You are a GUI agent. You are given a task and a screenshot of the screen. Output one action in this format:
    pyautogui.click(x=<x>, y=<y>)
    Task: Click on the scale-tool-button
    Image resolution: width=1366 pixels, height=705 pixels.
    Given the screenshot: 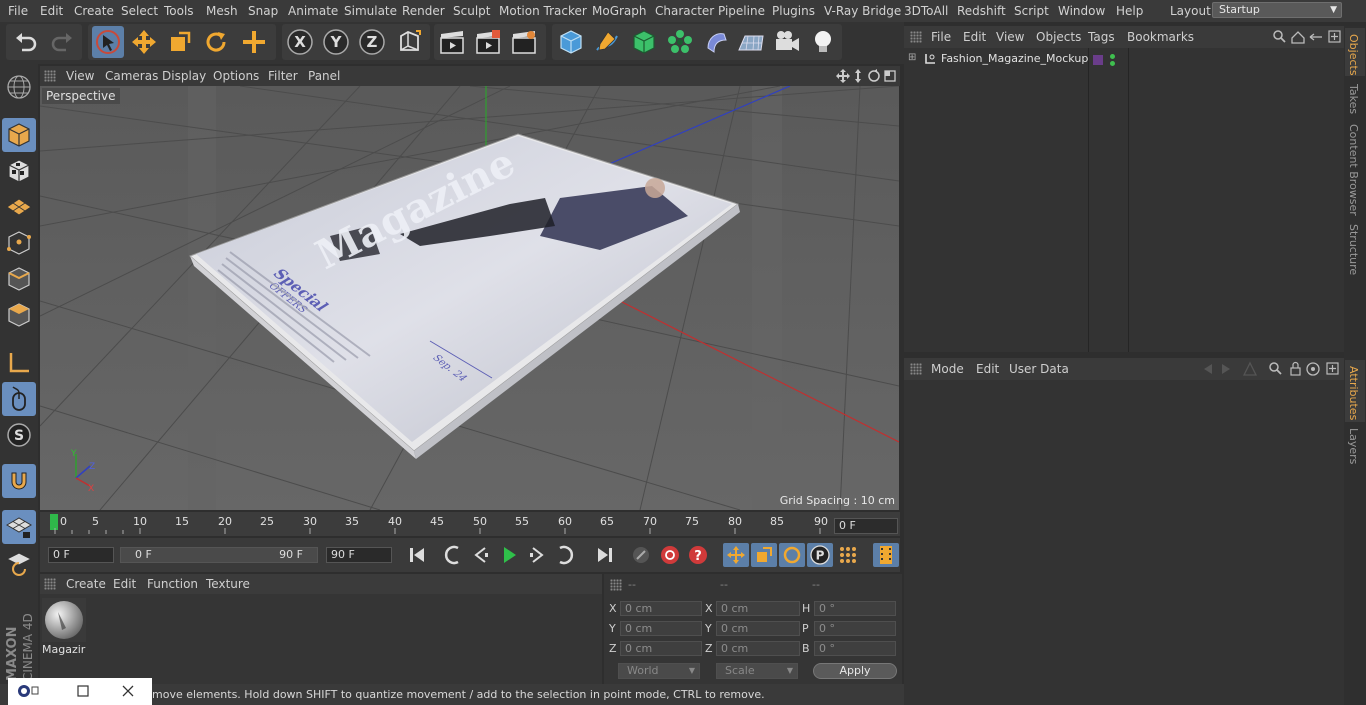 What is the action you would take?
    pyautogui.click(x=180, y=42)
    